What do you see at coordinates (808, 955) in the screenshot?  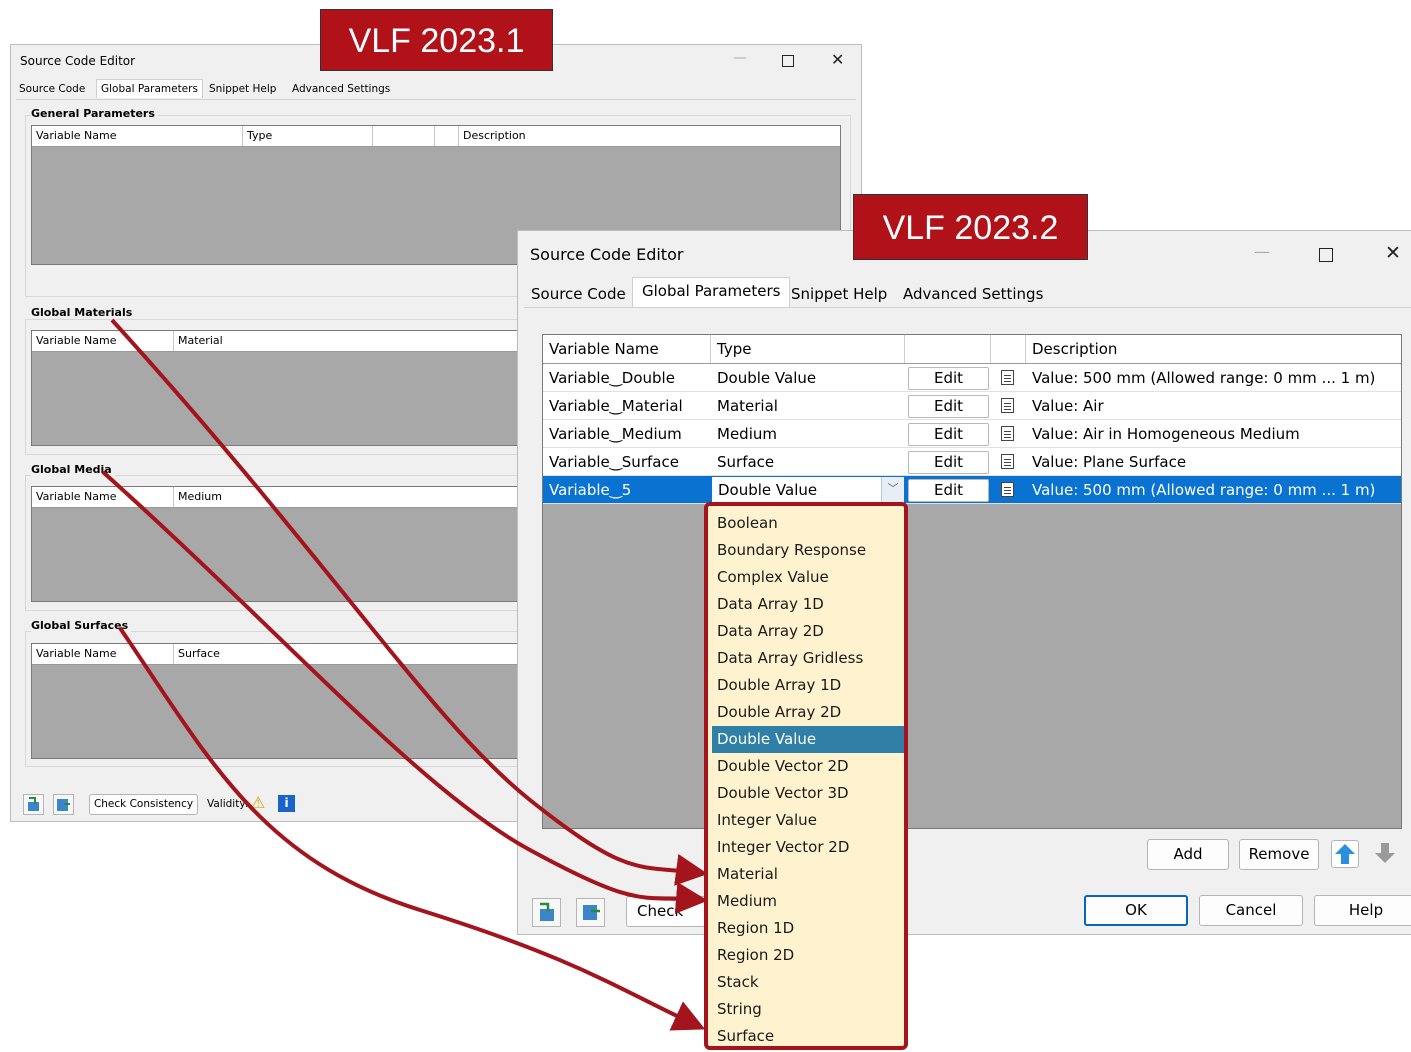 I see `dropdown-option: Region 2D` at bounding box center [808, 955].